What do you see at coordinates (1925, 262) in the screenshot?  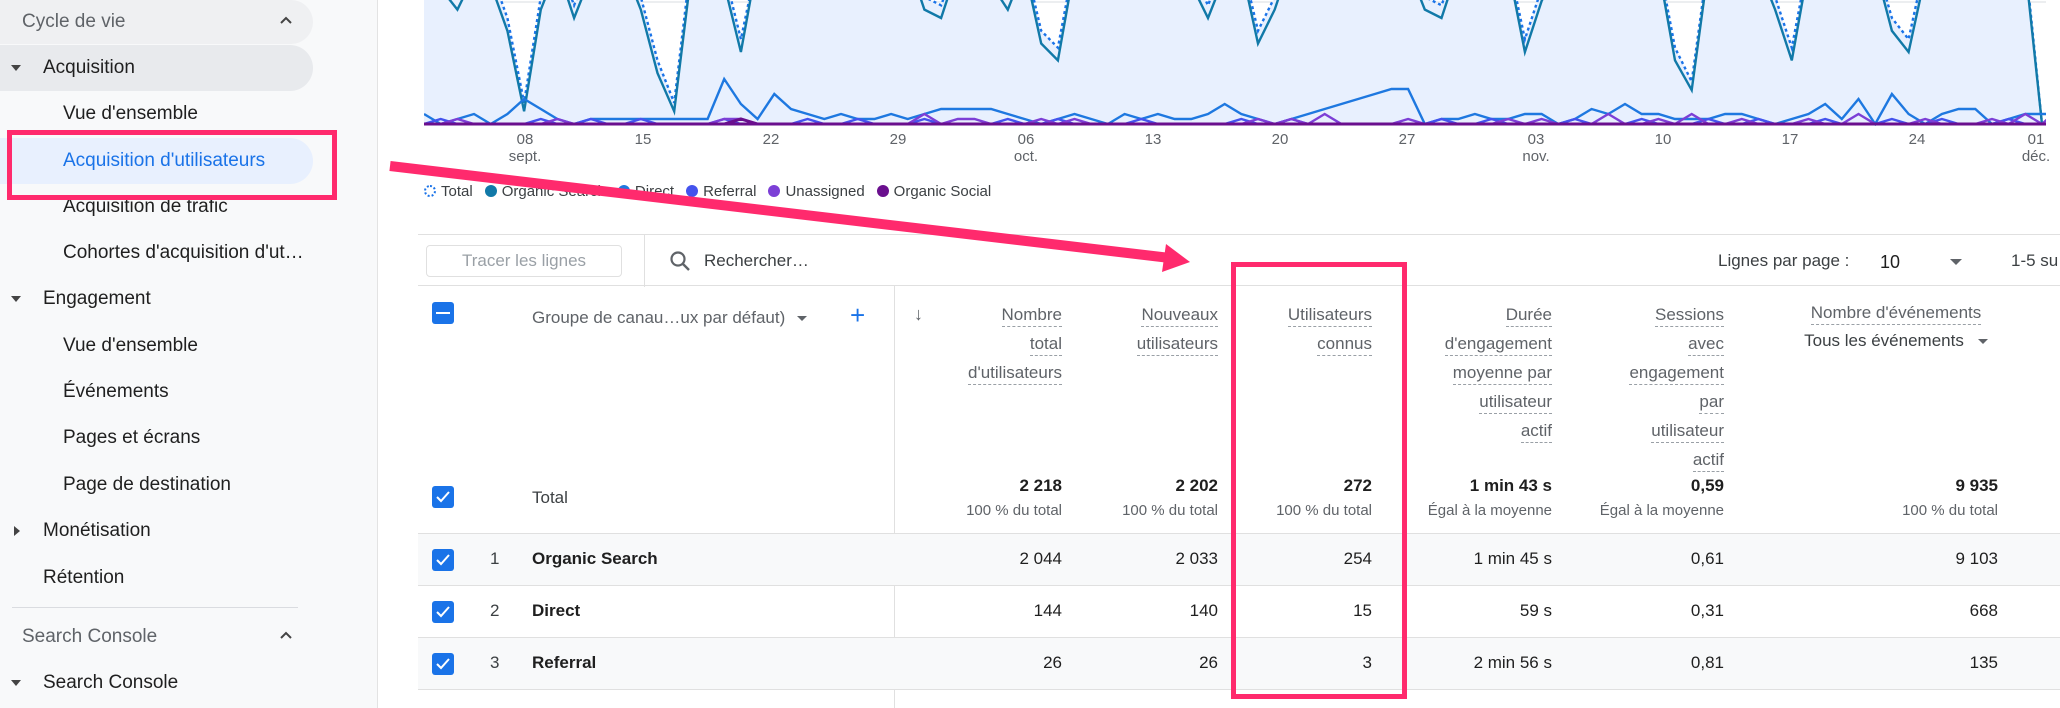 I see `rows-per-page-select: 10` at bounding box center [1925, 262].